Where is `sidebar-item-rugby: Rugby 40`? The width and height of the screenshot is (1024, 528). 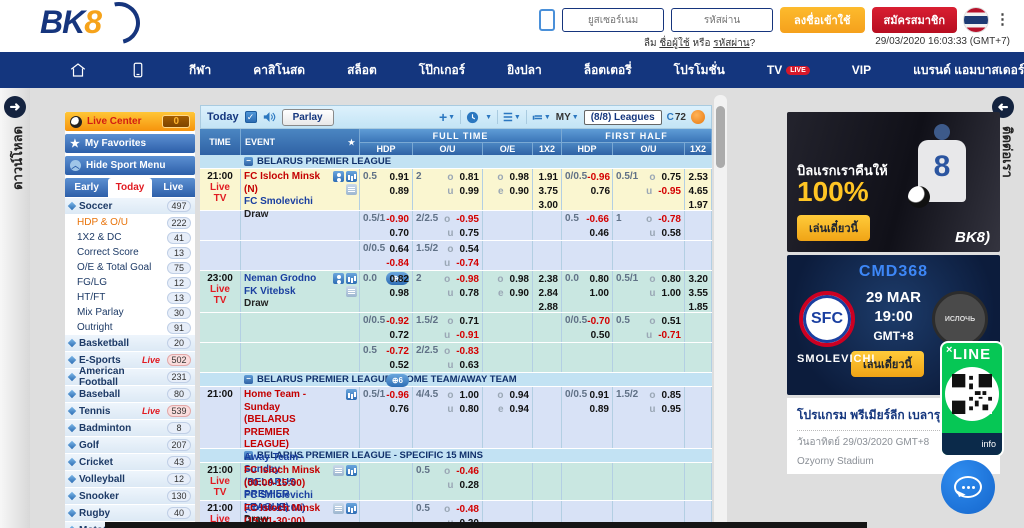 sidebar-item-rugby: Rugby 40 is located at coordinates (130, 513).